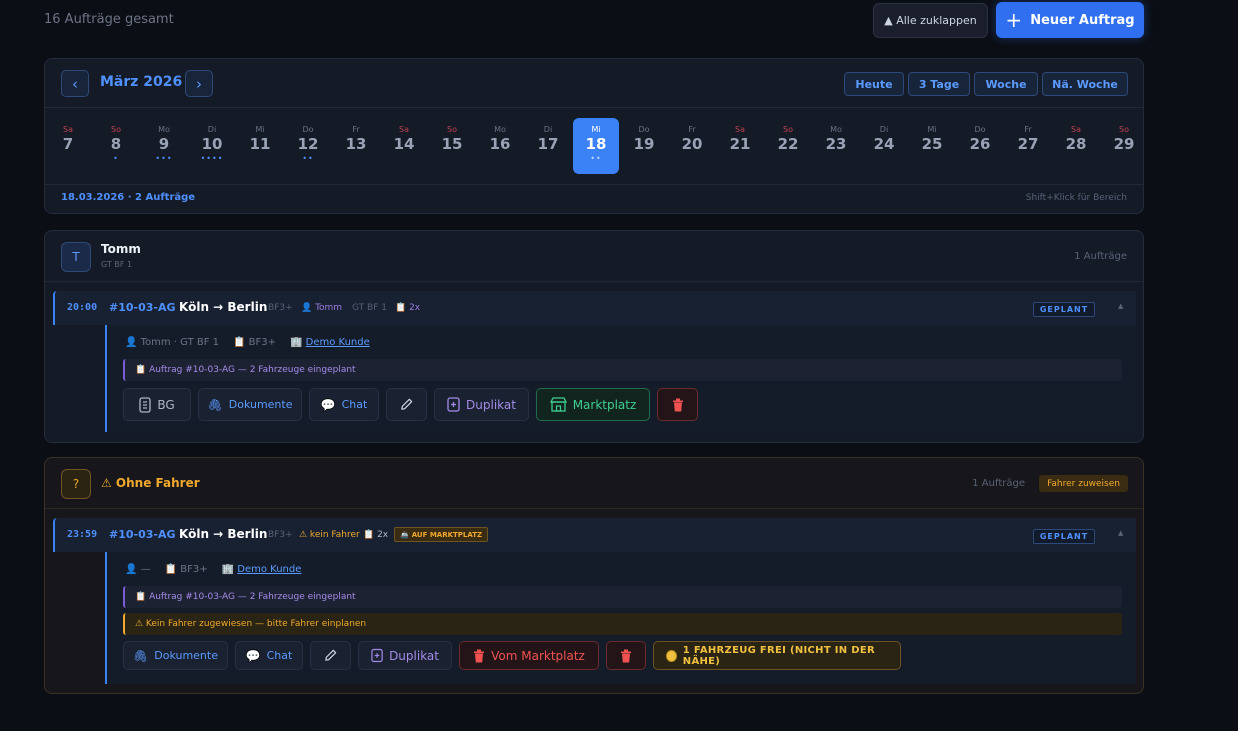 The height and width of the screenshot is (731, 1238). What do you see at coordinates (500, 146) in the screenshot?
I see `calendar-day-16: Mo 16` at bounding box center [500, 146].